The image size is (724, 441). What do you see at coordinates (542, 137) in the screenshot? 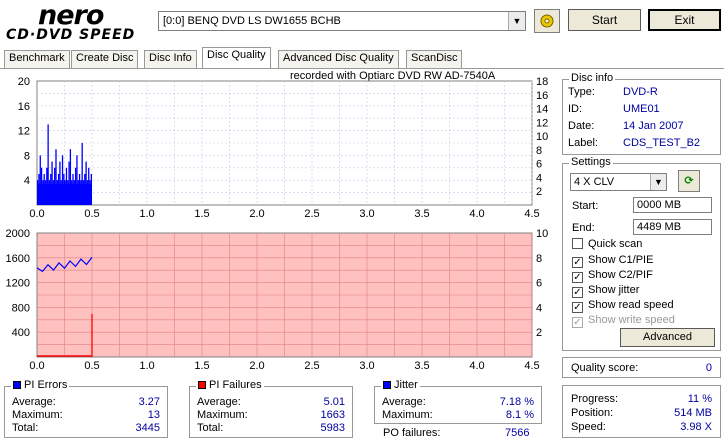
I see `pi-chart-y-right-tick: 10` at bounding box center [542, 137].